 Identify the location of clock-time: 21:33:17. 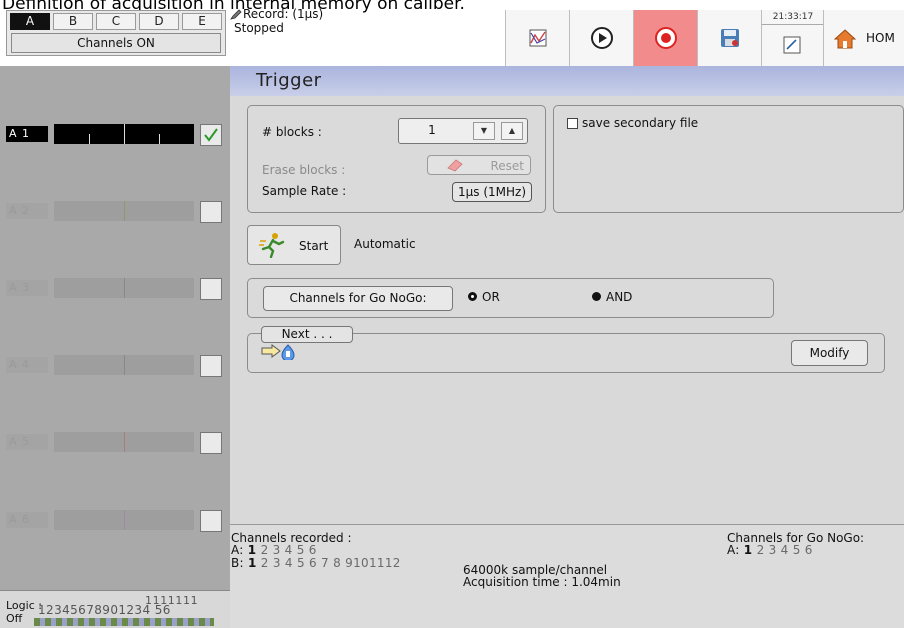
(793, 17).